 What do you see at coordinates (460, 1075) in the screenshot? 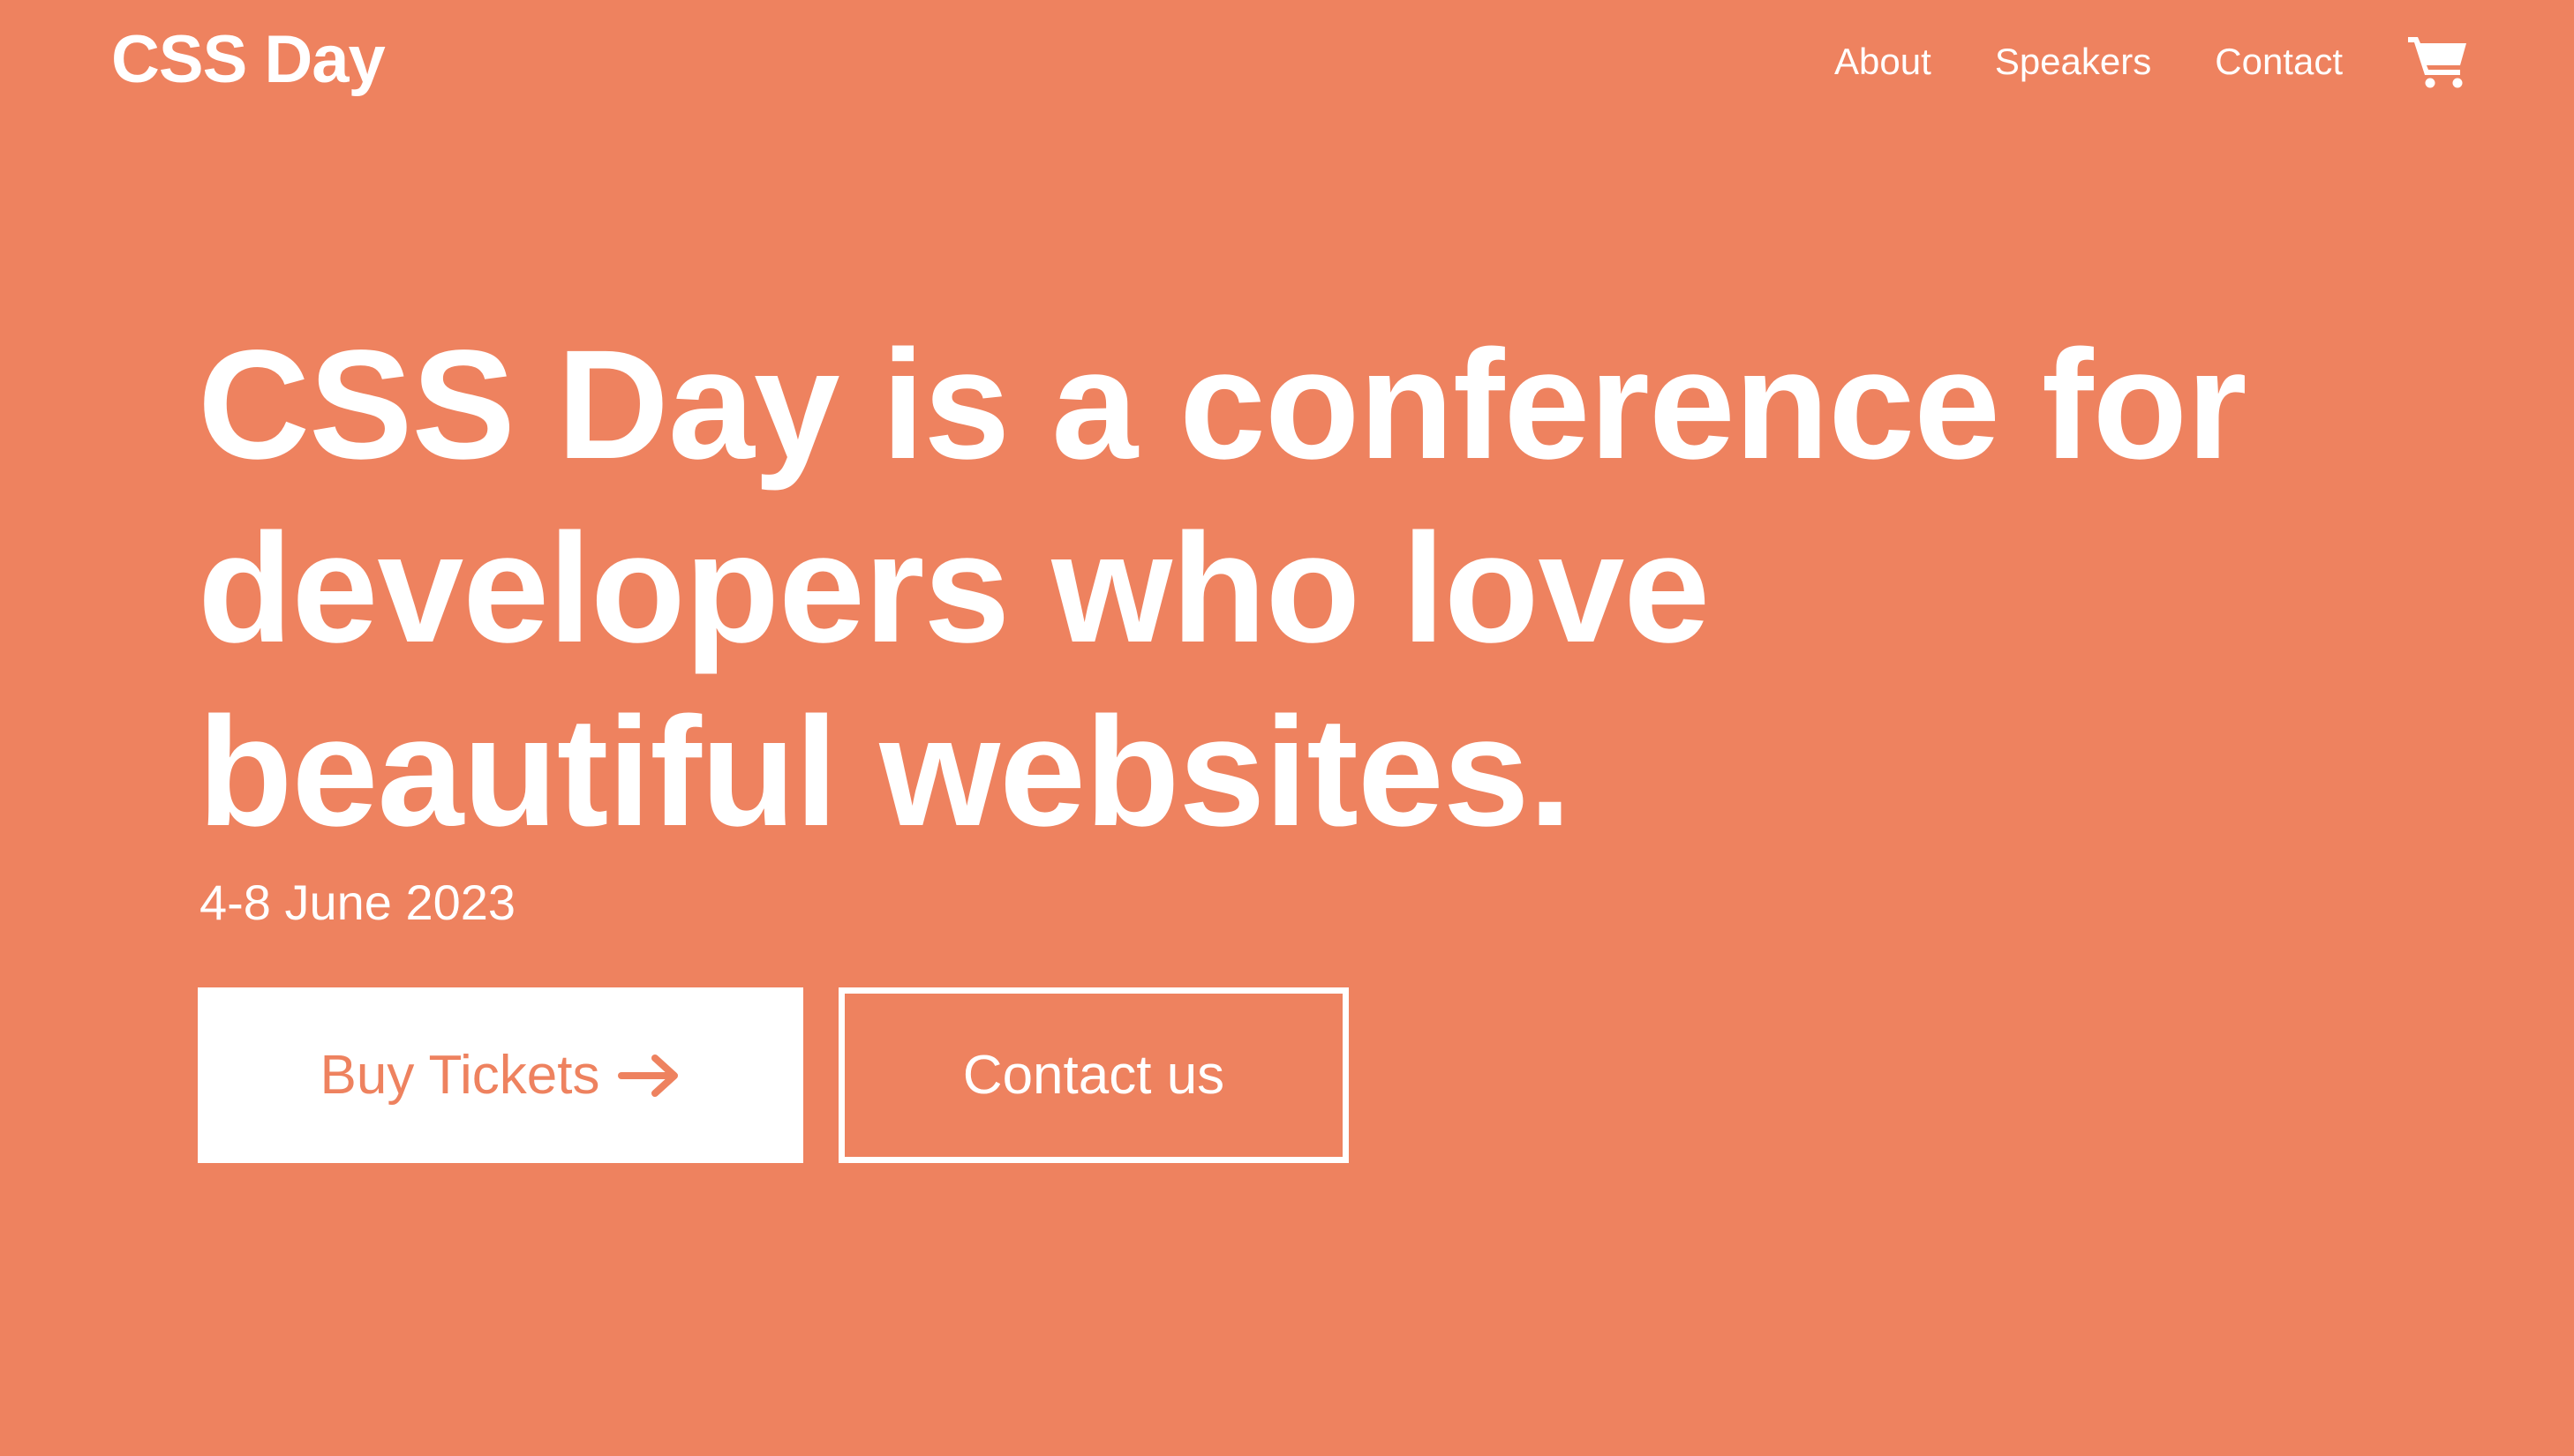
I see `buy-tickets-label: Buy Tickets` at bounding box center [460, 1075].